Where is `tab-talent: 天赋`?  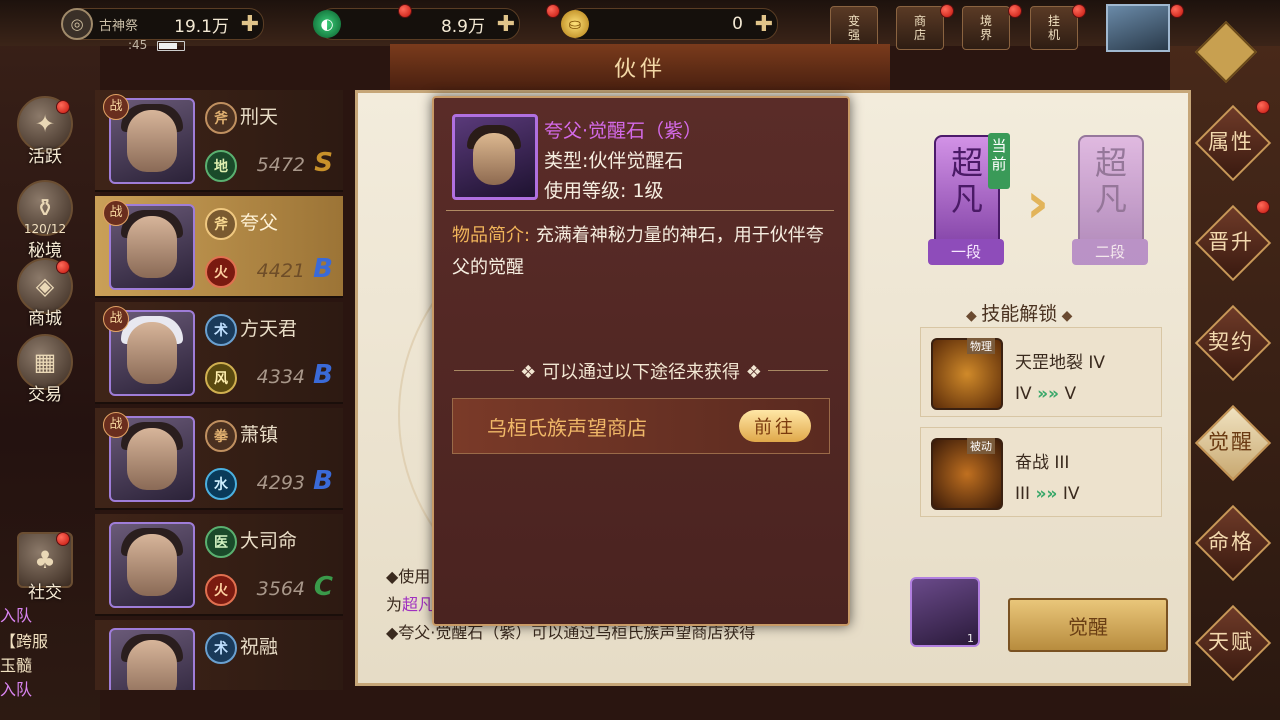
tab-talent: 天赋 is located at coordinates (1233, 643).